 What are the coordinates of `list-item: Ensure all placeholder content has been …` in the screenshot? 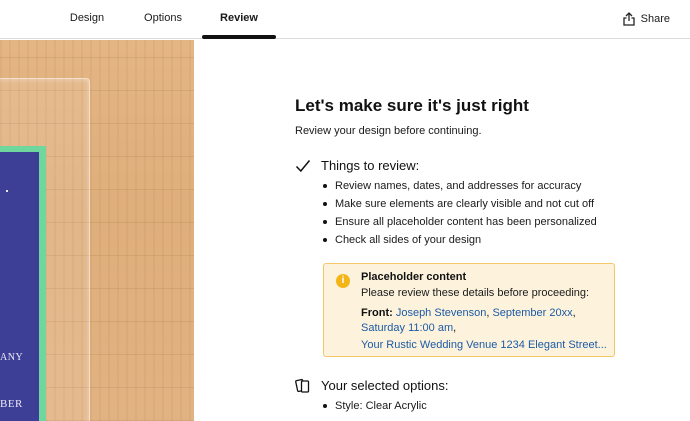 It's located at (460, 222).